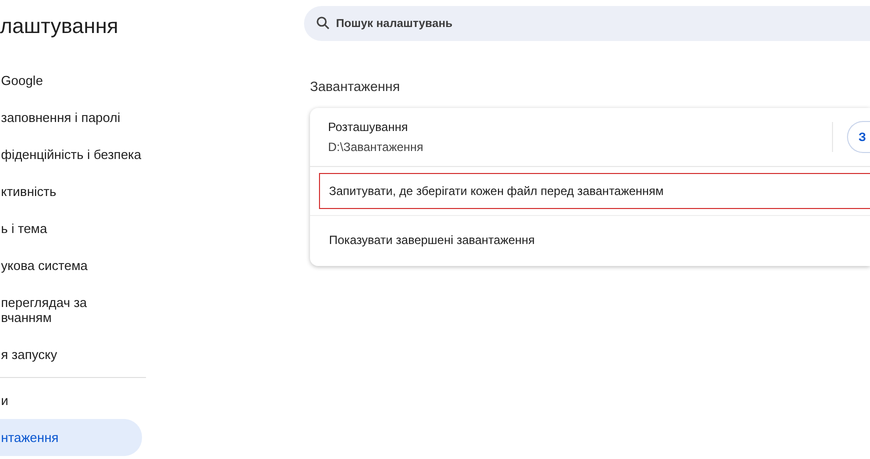  Describe the element at coordinates (858, 137) in the screenshot. I see `change-button: З` at that location.